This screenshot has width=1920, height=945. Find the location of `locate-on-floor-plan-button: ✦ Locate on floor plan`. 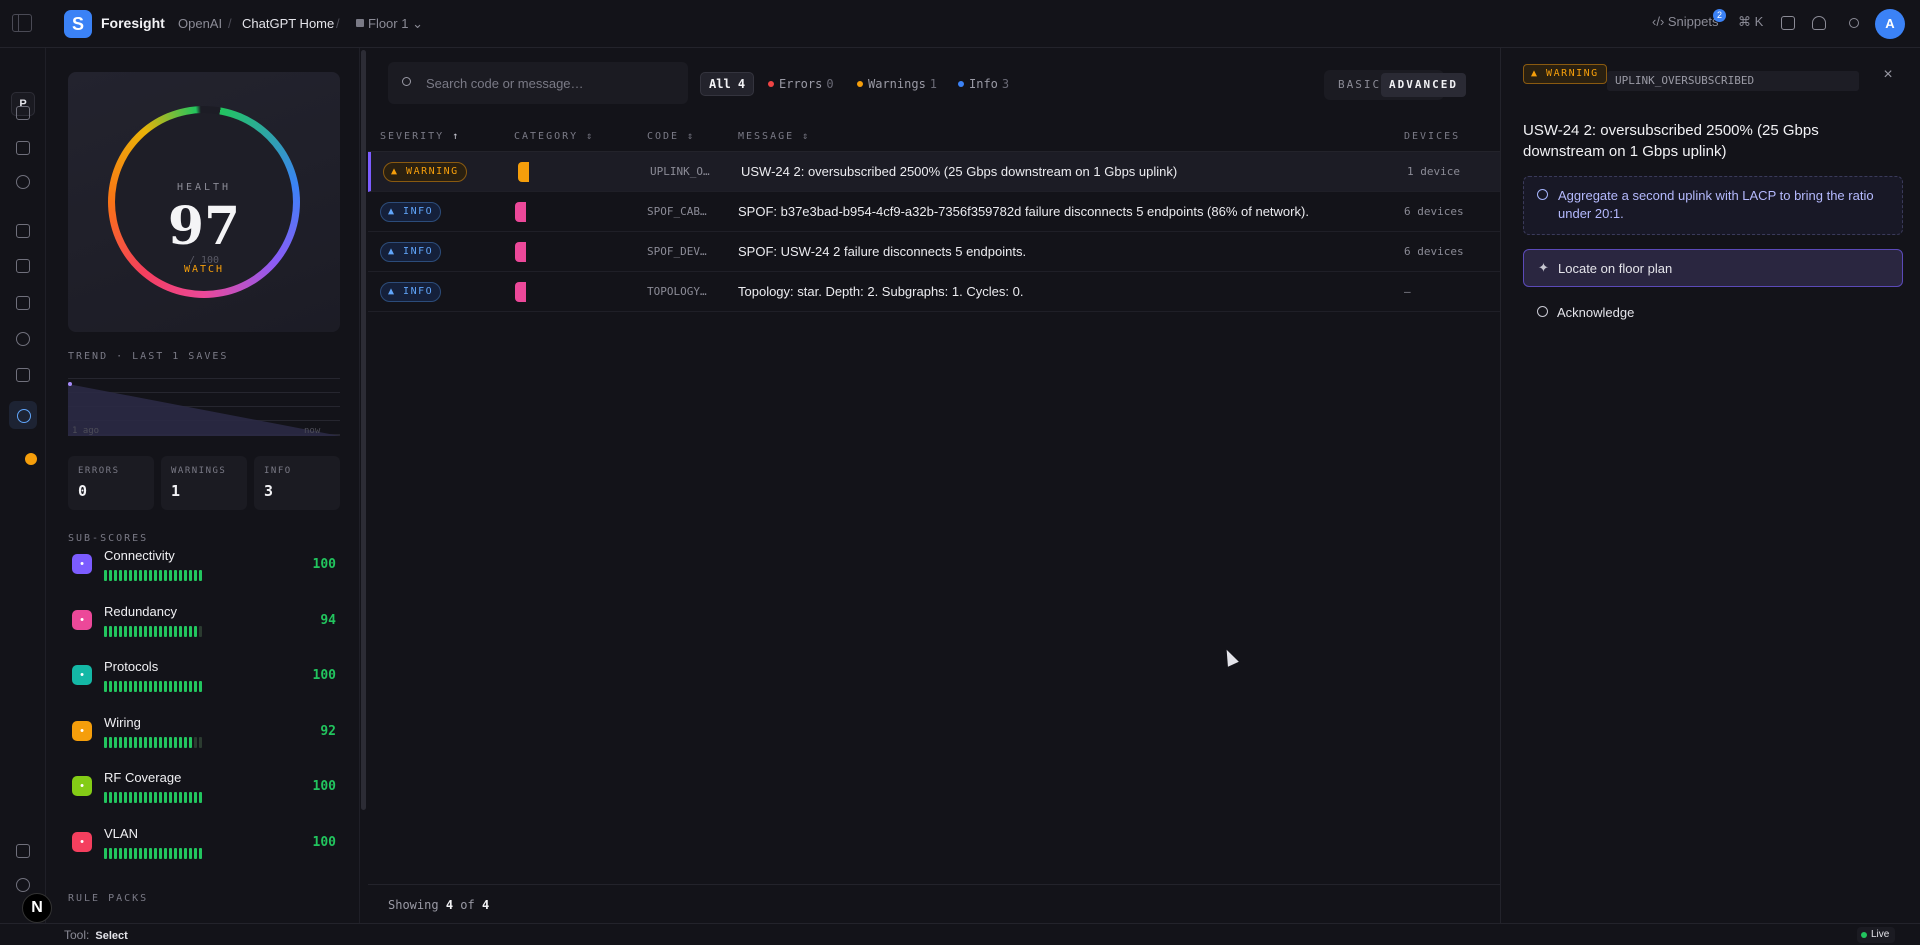

locate-on-floor-plan-button: ✦ Locate on floor plan is located at coordinates (1713, 268).